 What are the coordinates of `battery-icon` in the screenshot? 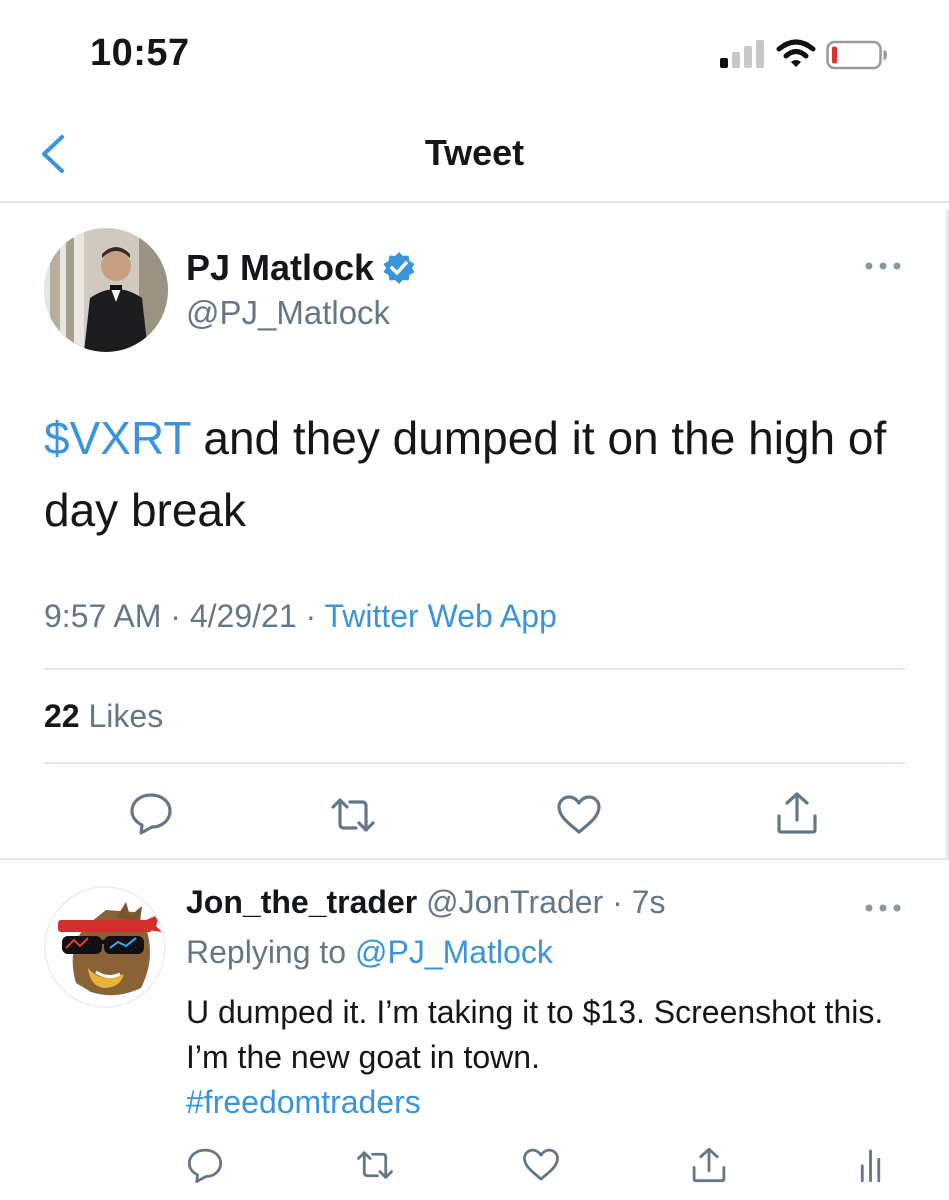 It's located at (856, 55).